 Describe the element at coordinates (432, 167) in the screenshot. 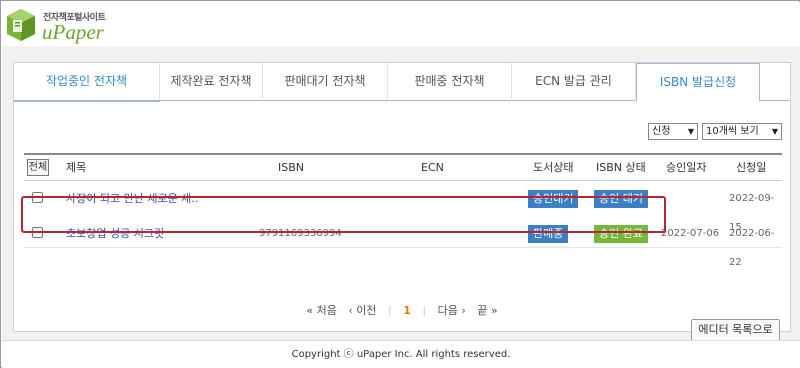

I see `header-ecn: ECN` at that location.